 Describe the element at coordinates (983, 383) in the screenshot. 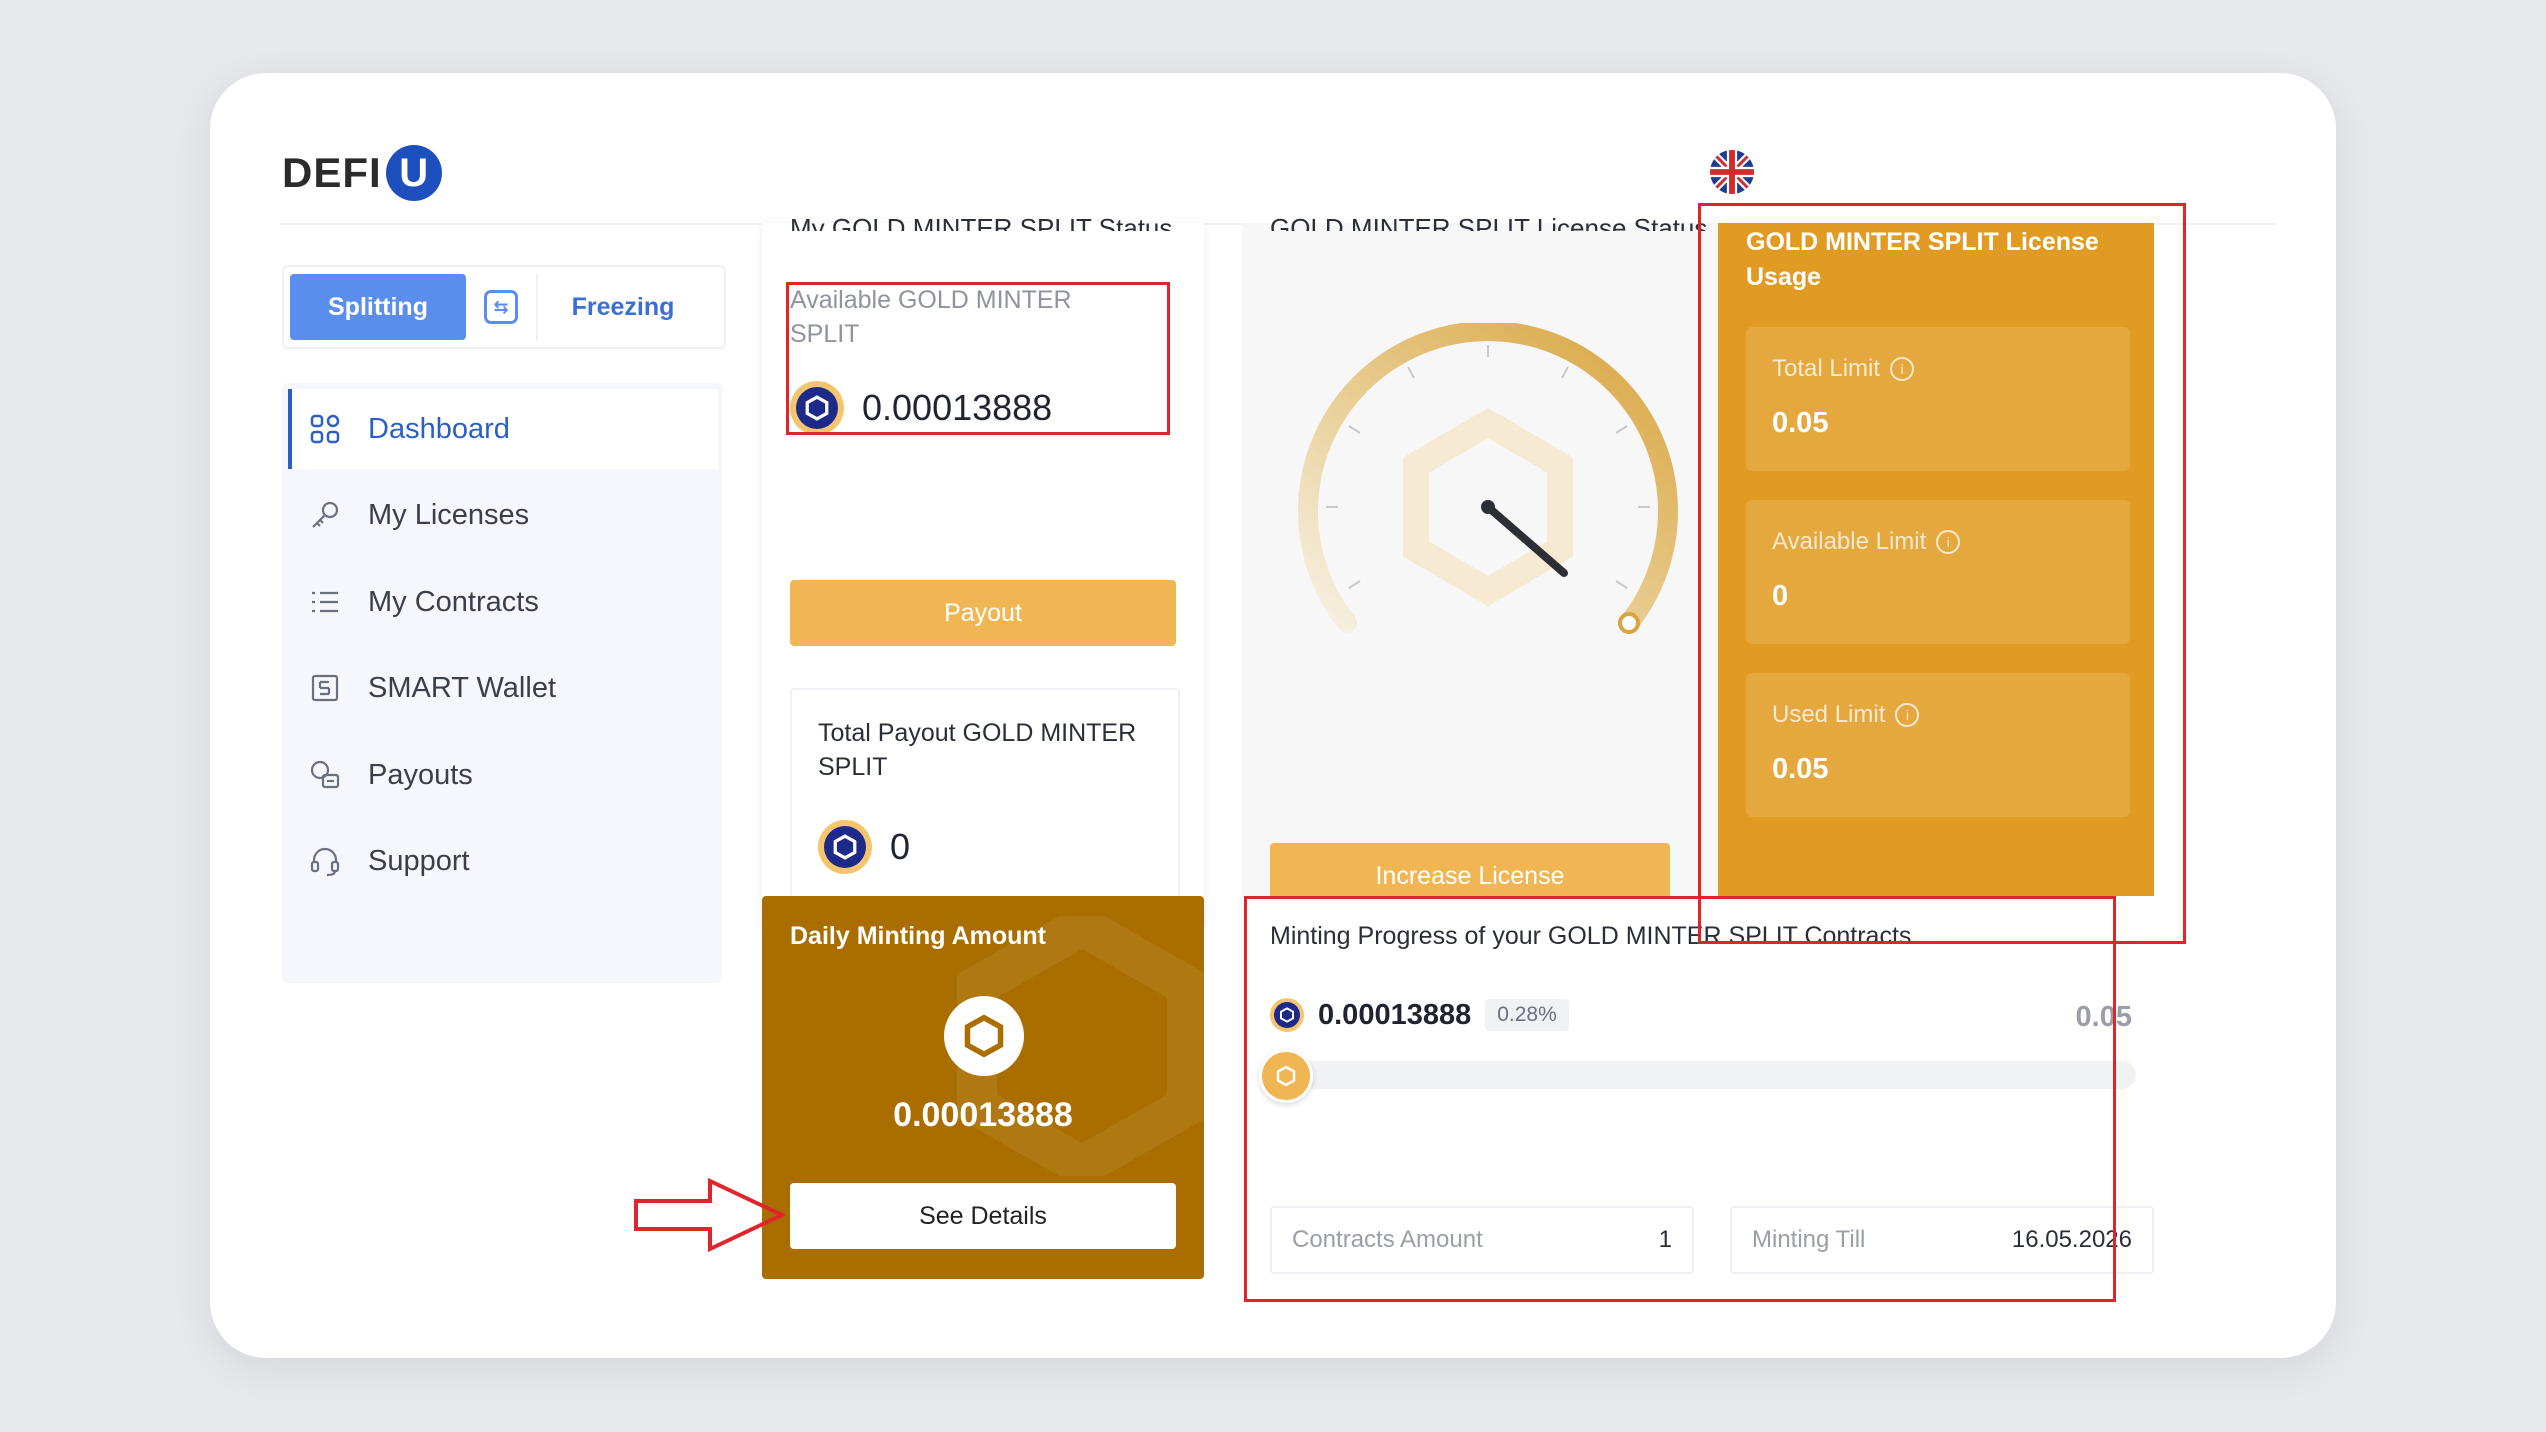

I see `available-section: Available GOLD MINTER SPLIT 0.00013888` at that location.